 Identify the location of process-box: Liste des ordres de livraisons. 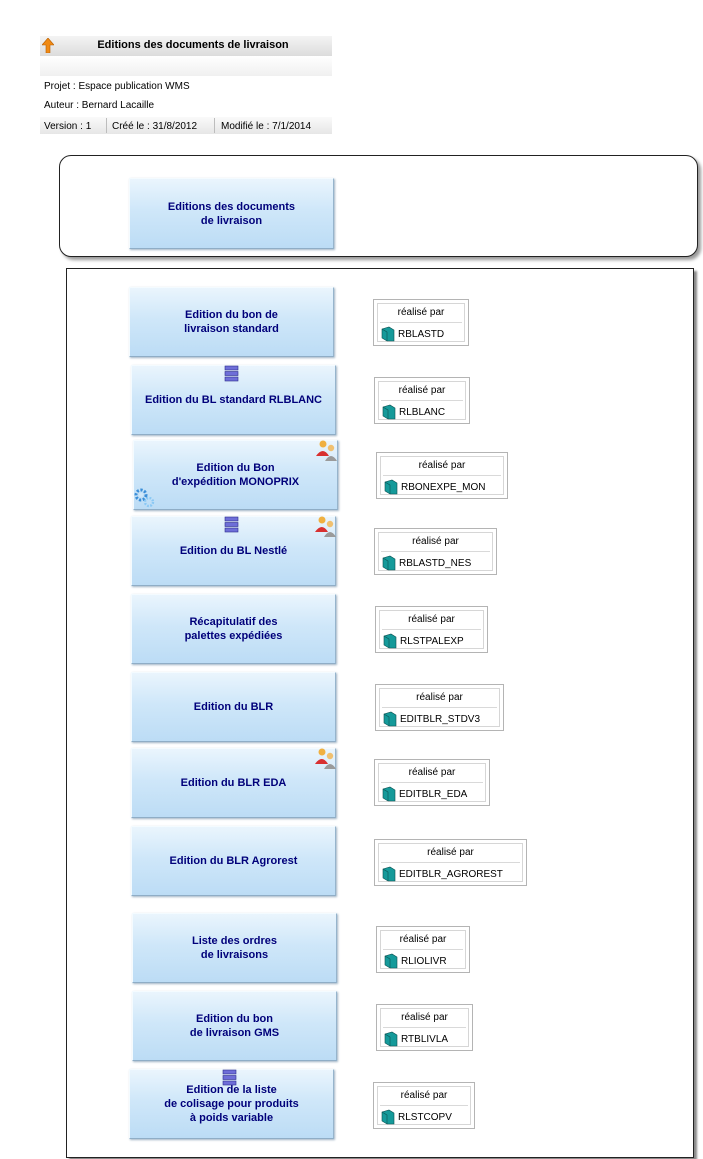
(234, 948).